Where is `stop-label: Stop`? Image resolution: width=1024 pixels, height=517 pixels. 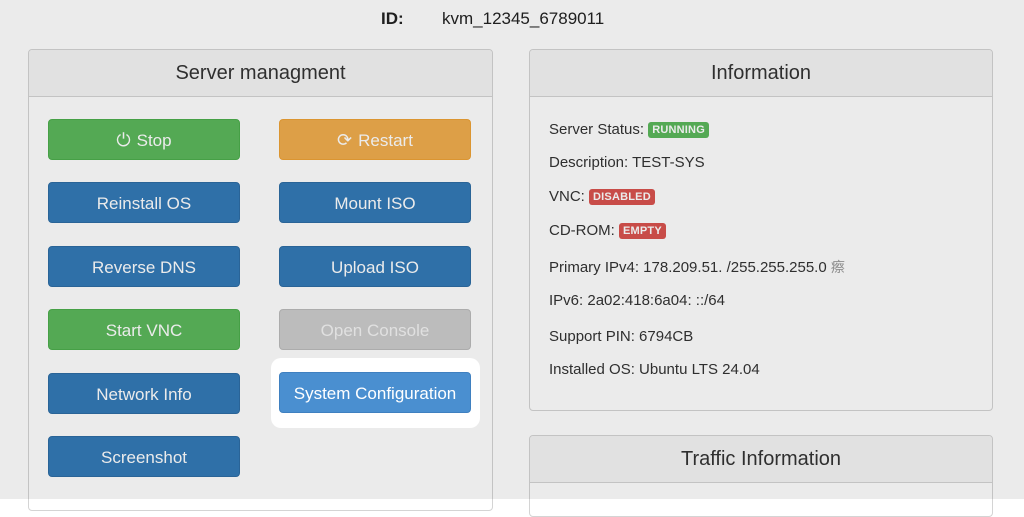
stop-label: Stop is located at coordinates (154, 140).